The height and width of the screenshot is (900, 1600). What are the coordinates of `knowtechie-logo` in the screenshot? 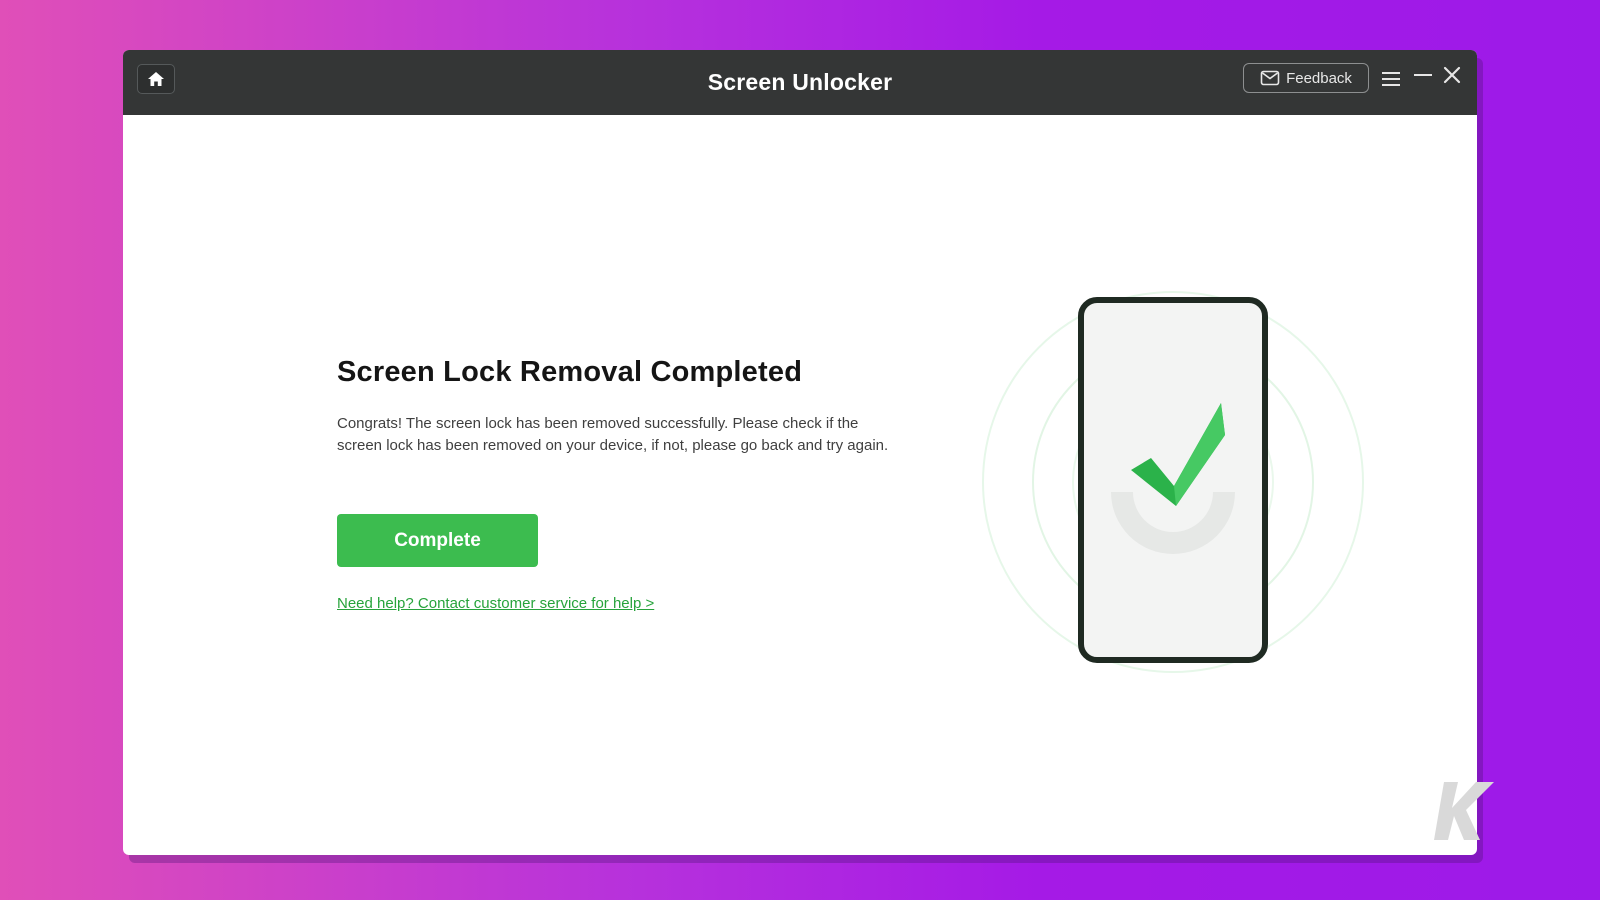 It's located at (1457, 801).